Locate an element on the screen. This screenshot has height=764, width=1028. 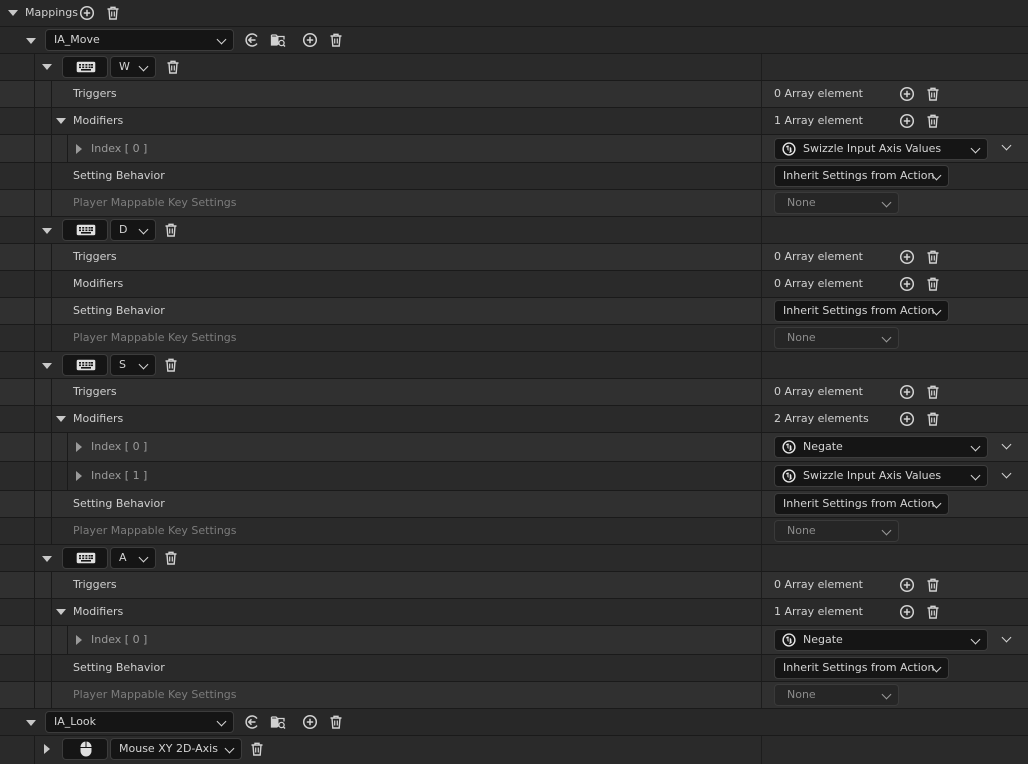
modifiers-count: 2 Array elements is located at coordinates (821, 418).